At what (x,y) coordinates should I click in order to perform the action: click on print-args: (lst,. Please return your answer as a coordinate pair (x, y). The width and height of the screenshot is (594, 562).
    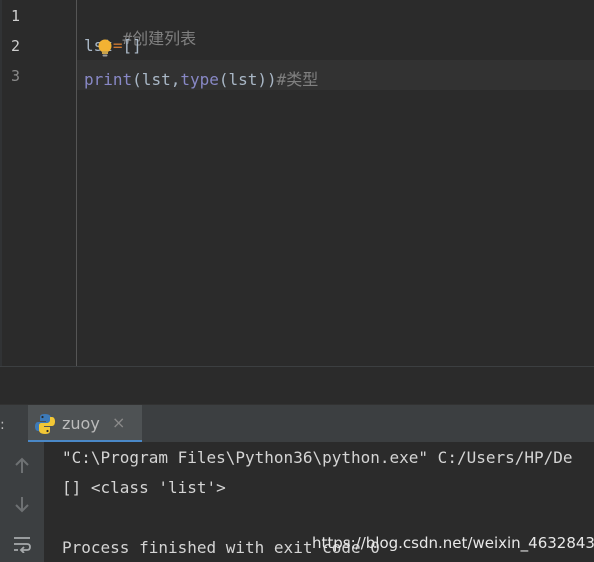
    Looking at the image, I should click on (156, 79).